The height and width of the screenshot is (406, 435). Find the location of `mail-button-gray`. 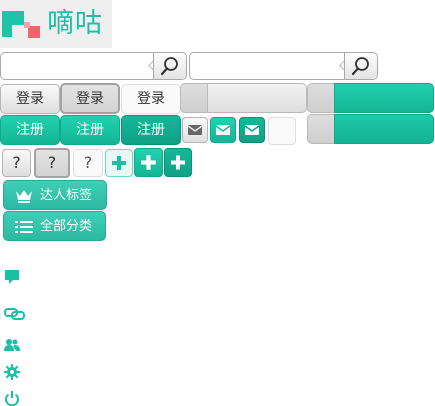

mail-button-gray is located at coordinates (195, 130).